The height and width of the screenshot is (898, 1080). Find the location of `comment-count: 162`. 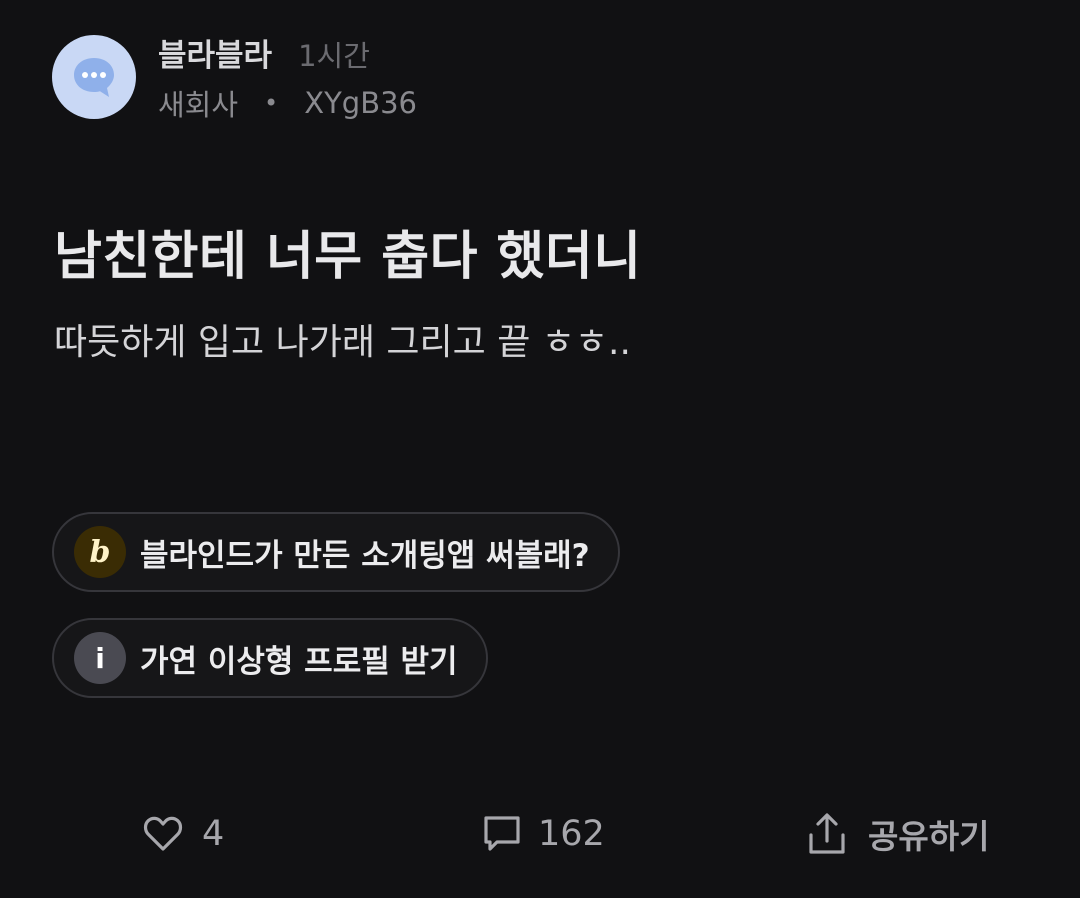

comment-count: 162 is located at coordinates (571, 834).